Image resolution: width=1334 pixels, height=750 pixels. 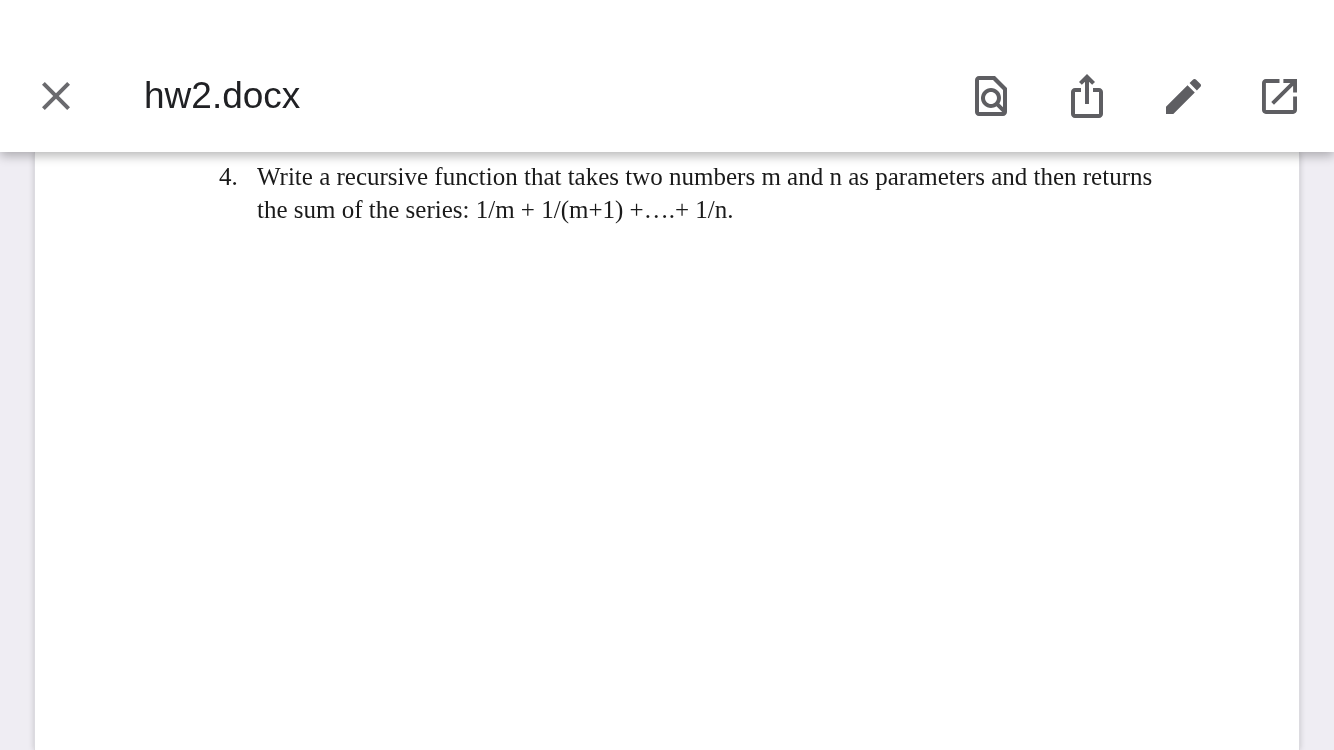 I want to click on list-item-text: Write a recursive function that takes two numbers m and n as parameters and then returns the sum of the series: 1/m + 1/(m+1) +….+ 1/n., so click(x=705, y=193).